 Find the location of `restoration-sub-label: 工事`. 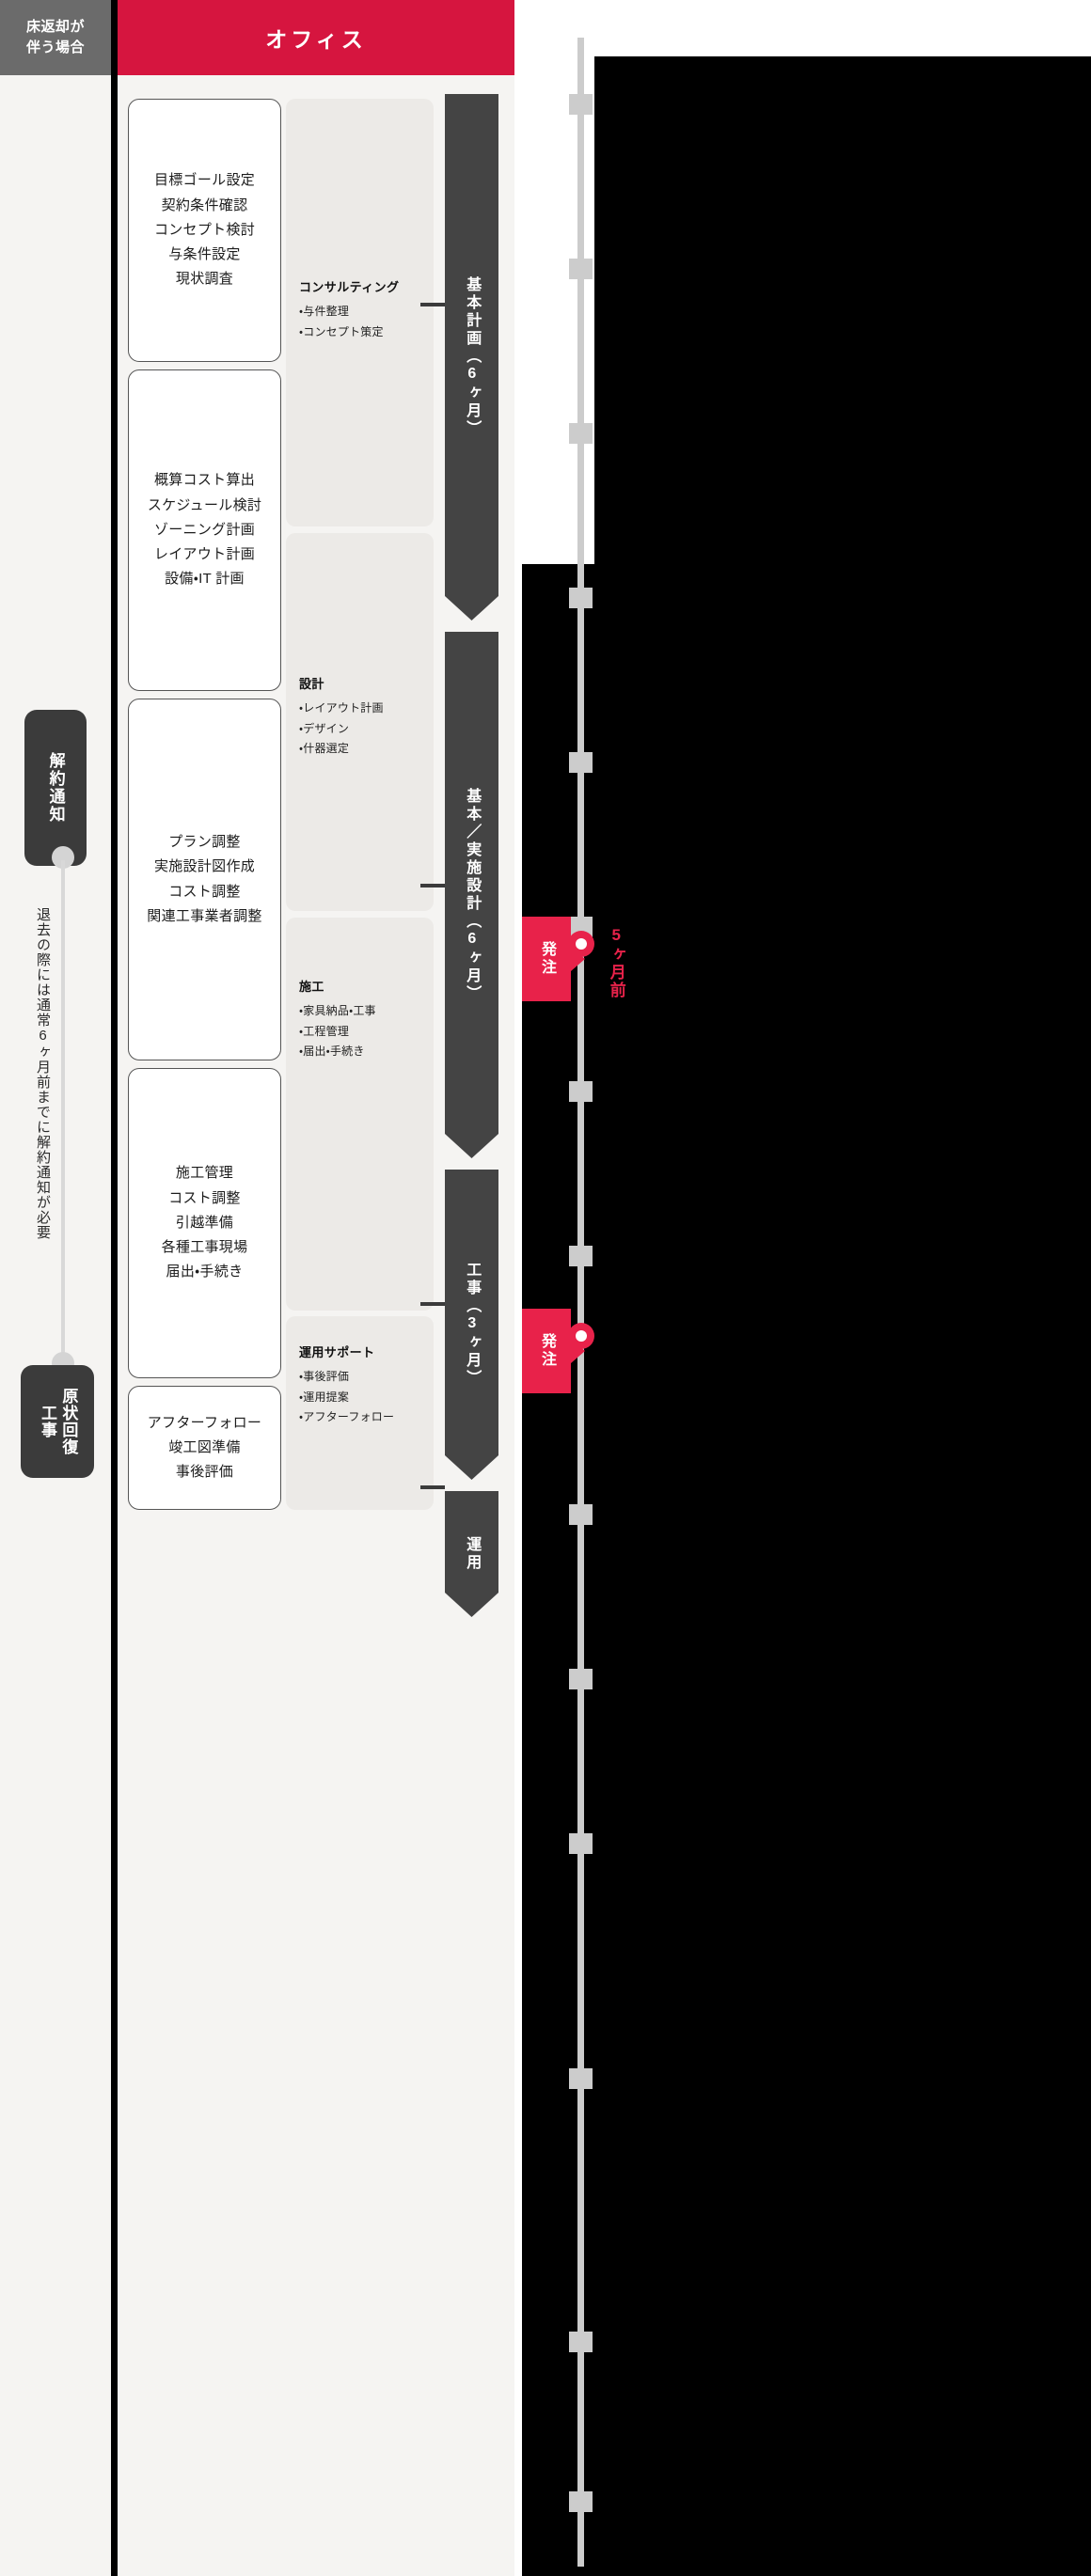

restoration-sub-label: 工事 is located at coordinates (48, 1422).